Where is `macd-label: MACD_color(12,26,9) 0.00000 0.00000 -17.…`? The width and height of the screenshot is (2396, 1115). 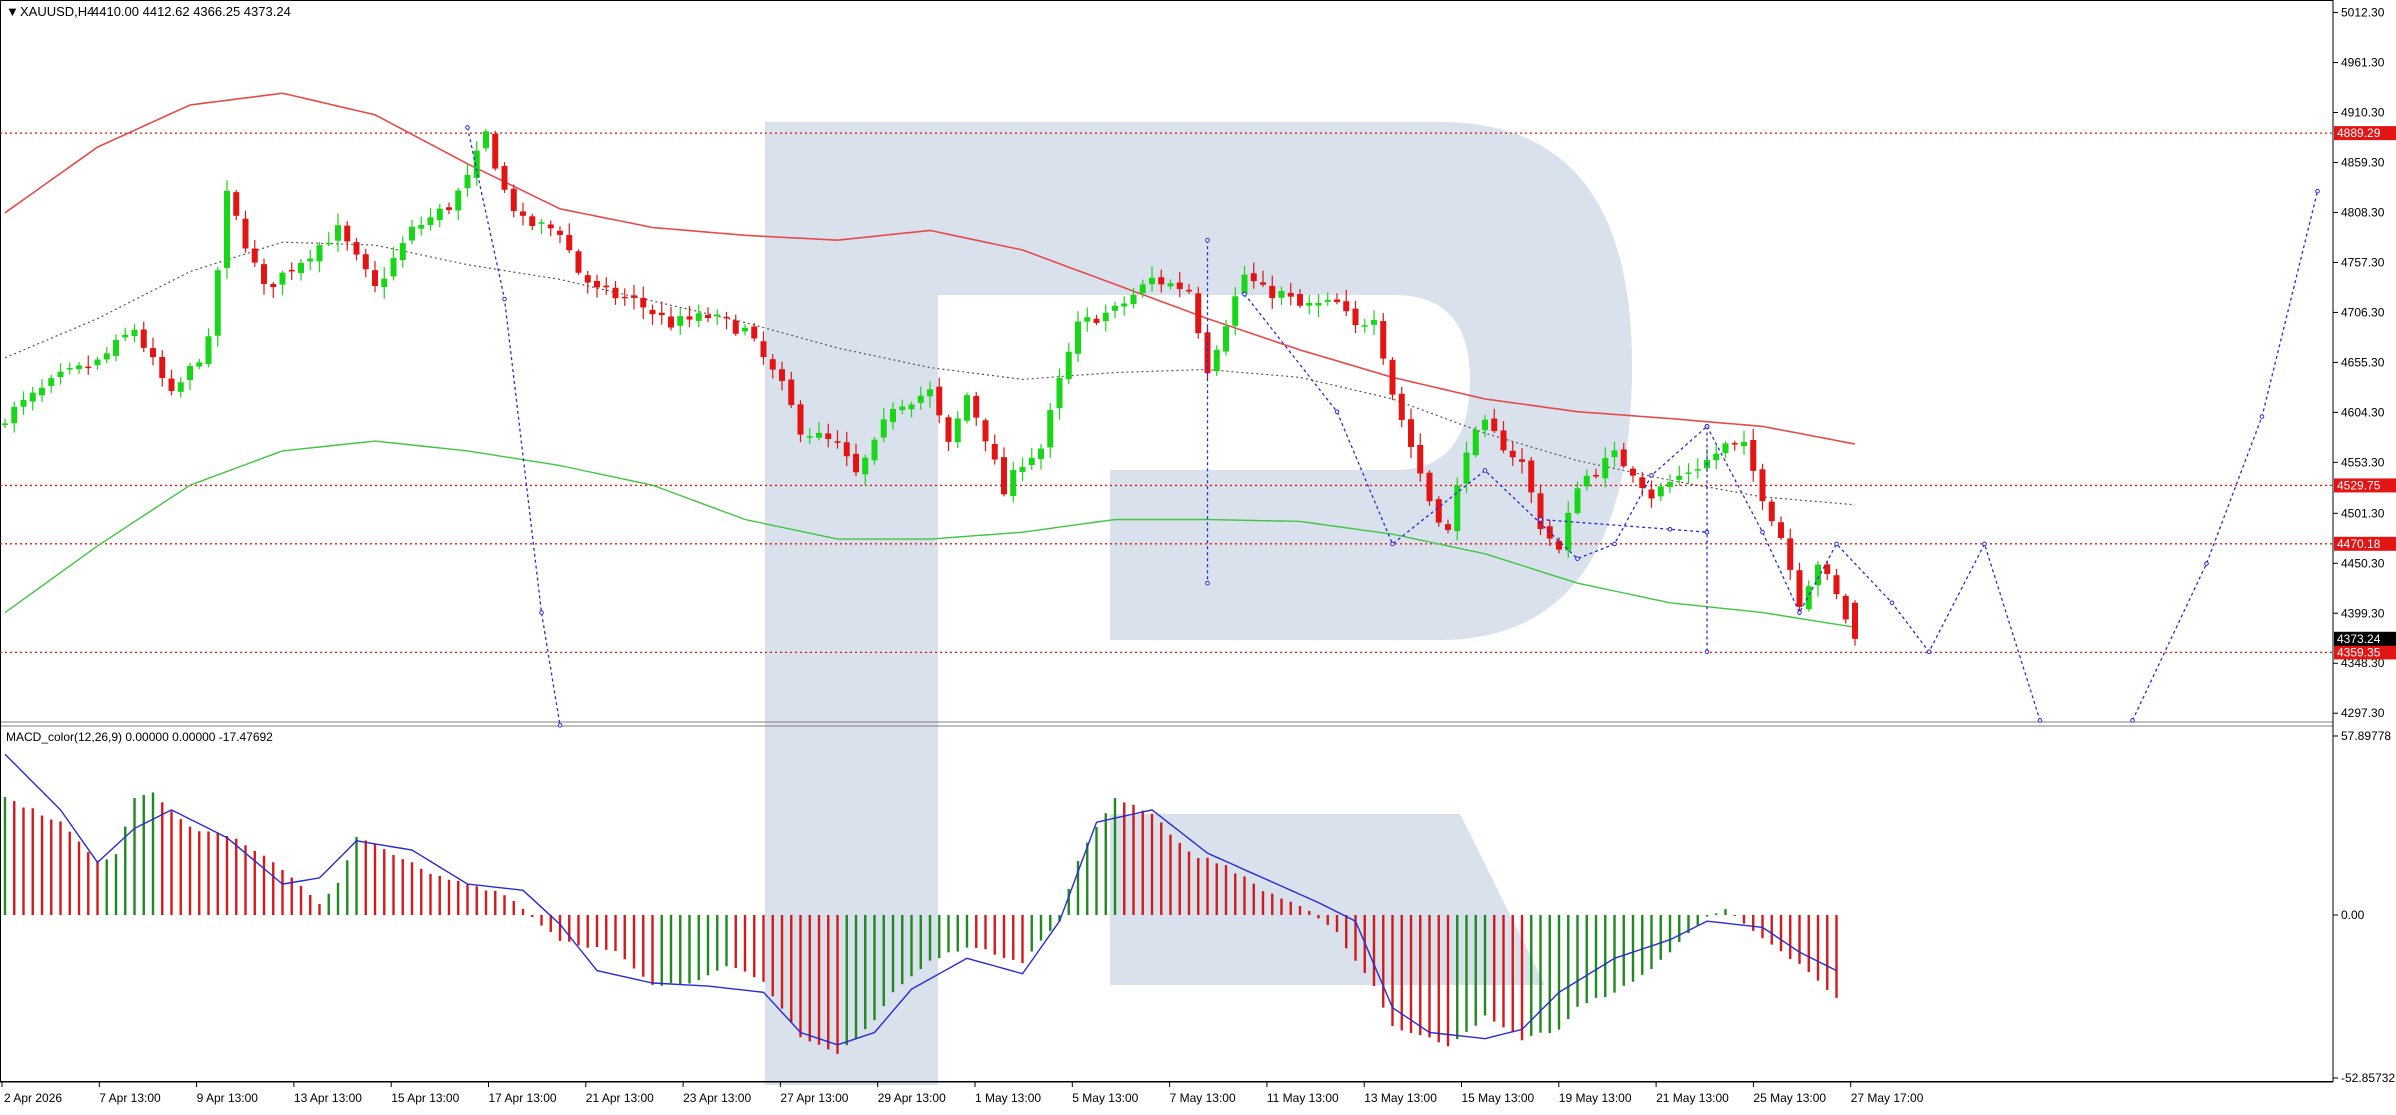
macd-label: MACD_color(12,26,9) 0.00000 0.00000 -17.… is located at coordinates (139, 737).